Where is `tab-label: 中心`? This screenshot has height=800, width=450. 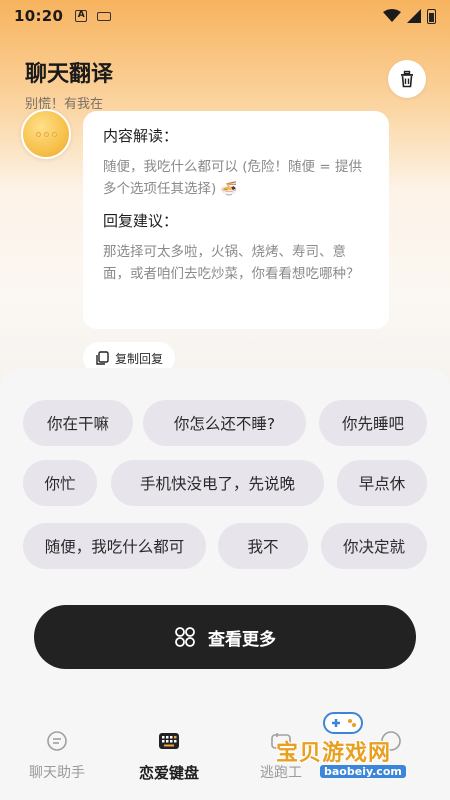
tab-label: 中心 is located at coordinates (391, 773).